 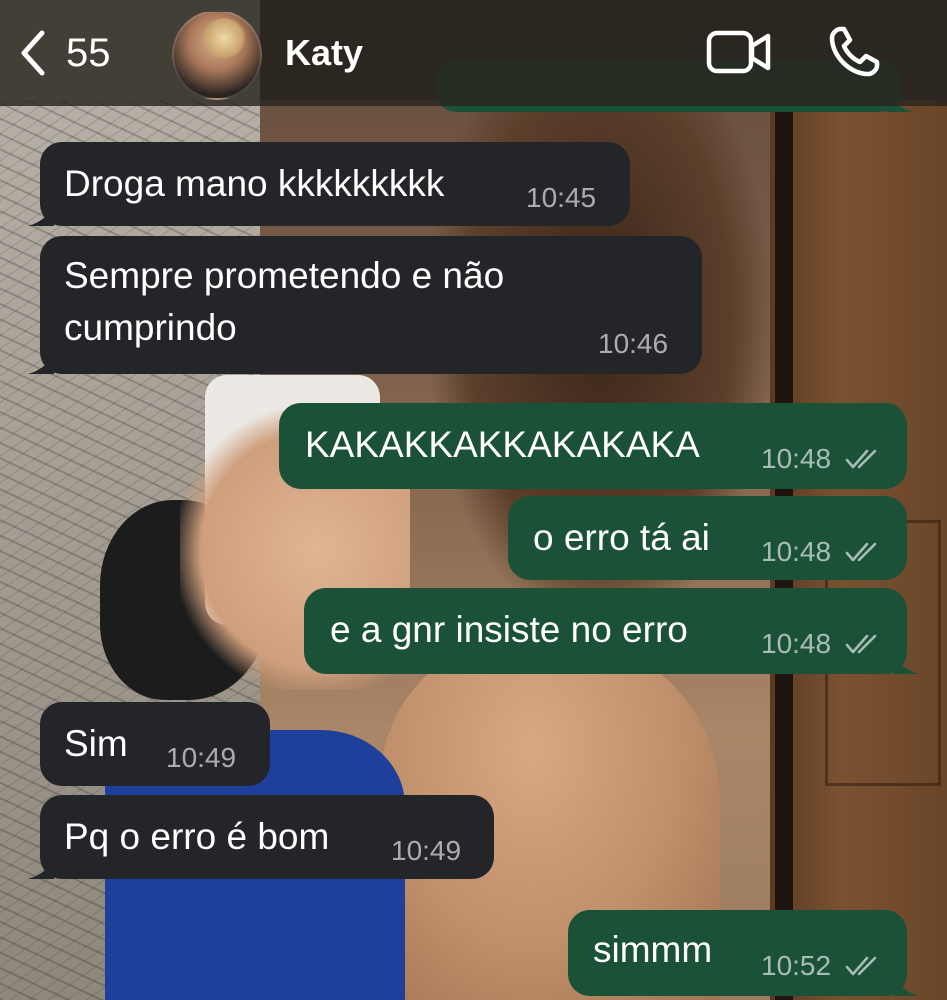 I want to click on message-text: Pq o erro é bom, so click(x=197, y=836).